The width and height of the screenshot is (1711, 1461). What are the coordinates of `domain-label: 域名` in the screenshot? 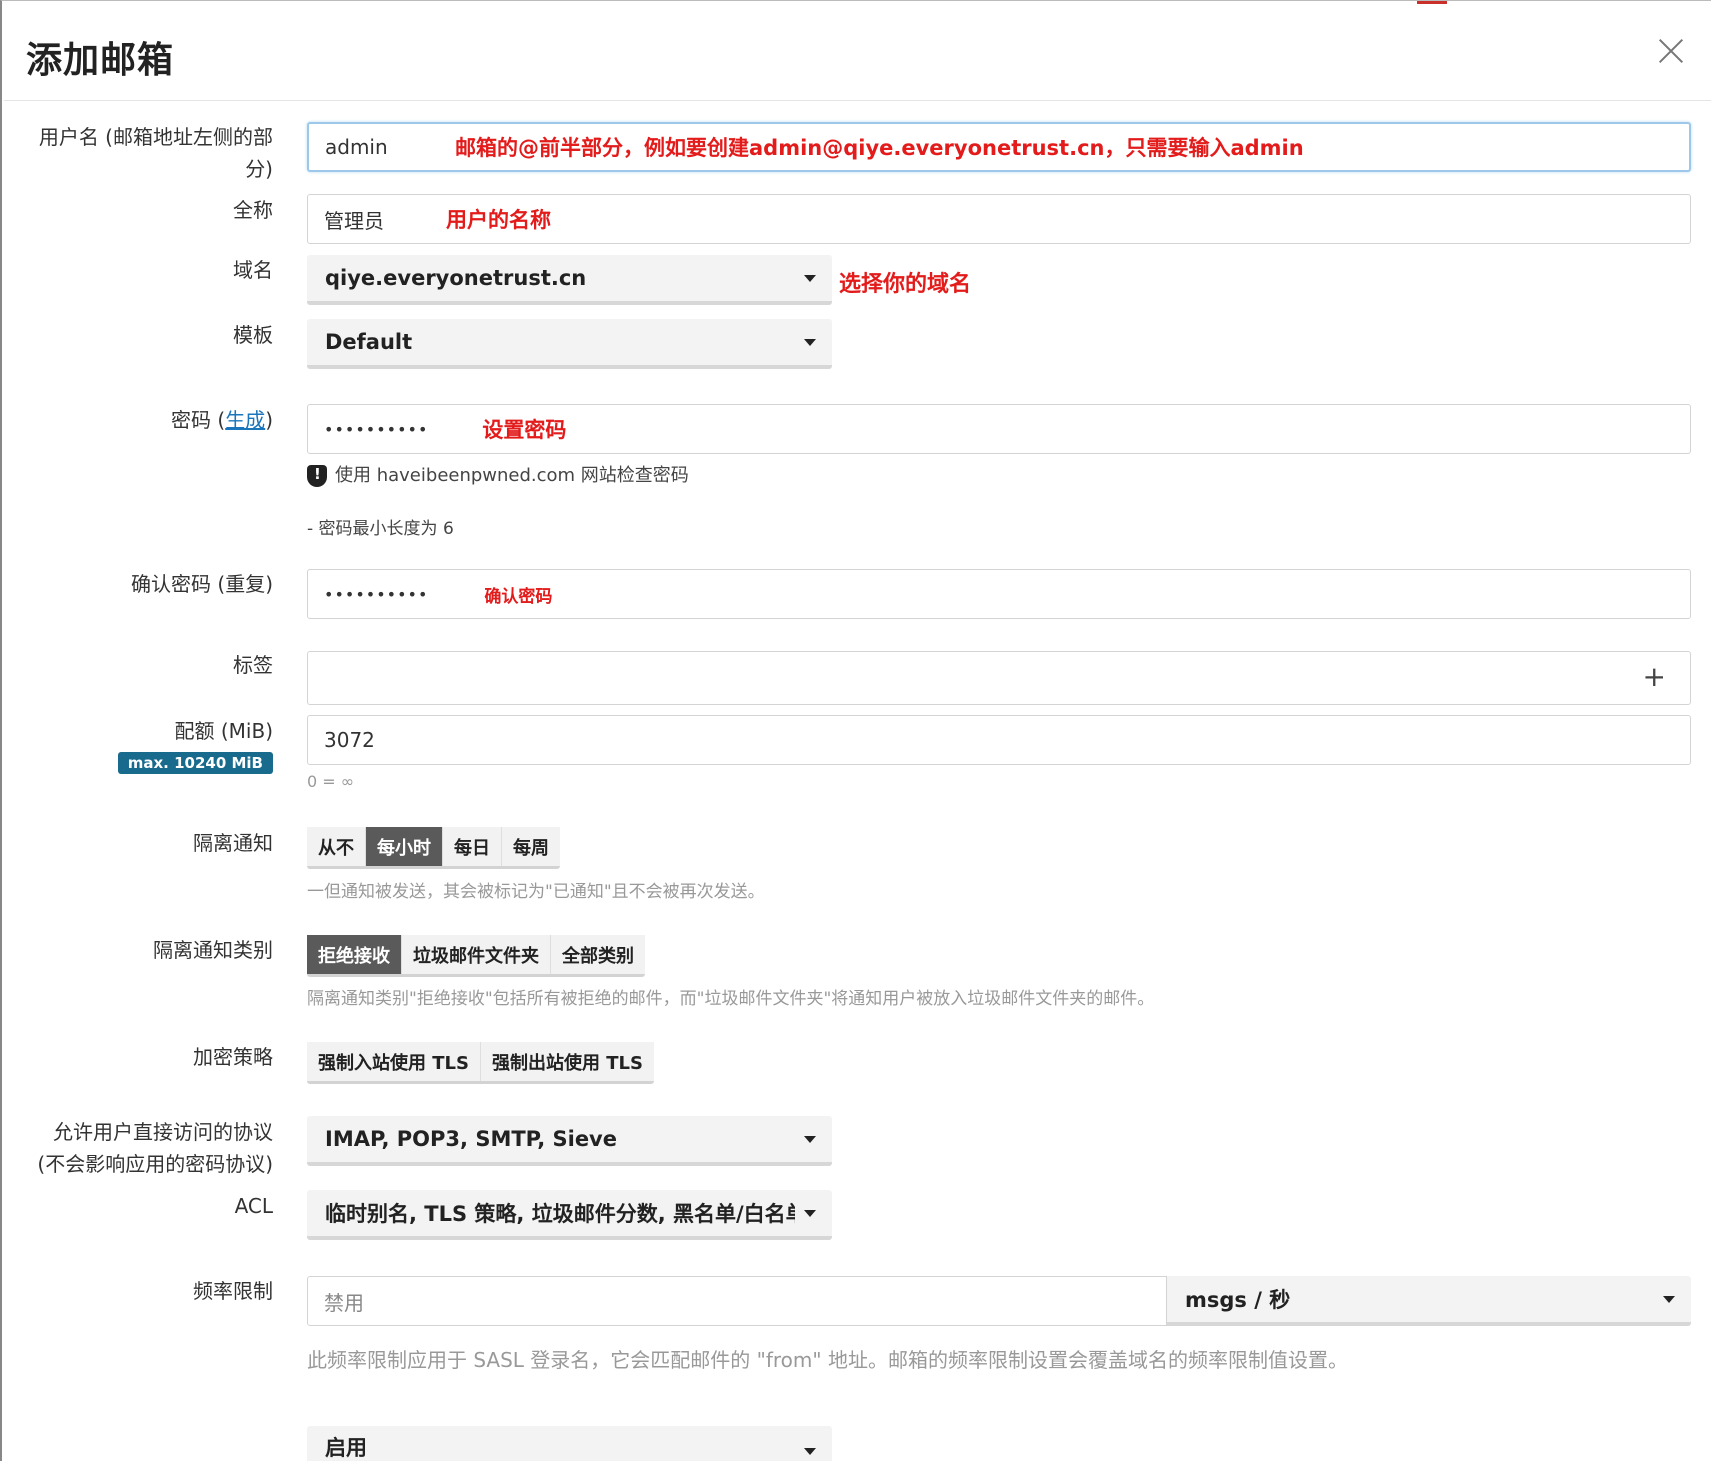 It's located at (253, 270).